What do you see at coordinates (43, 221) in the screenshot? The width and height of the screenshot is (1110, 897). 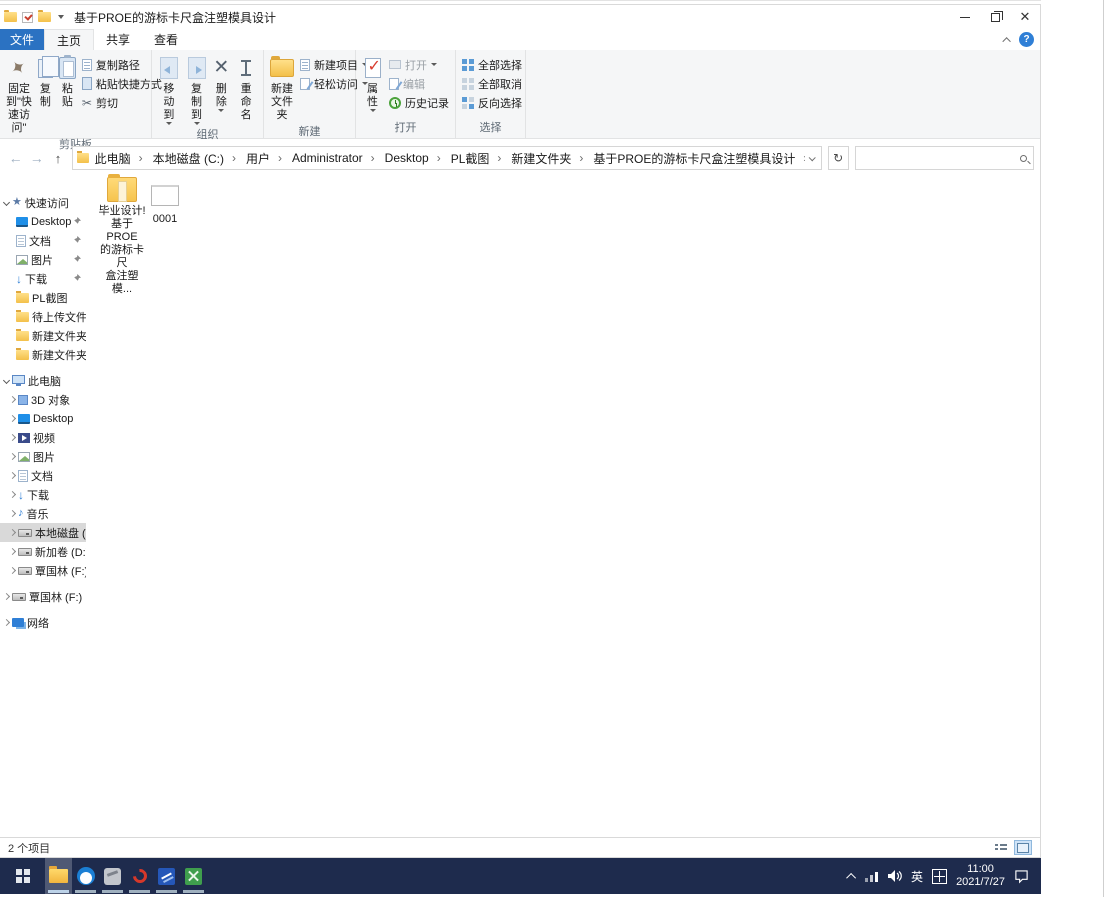 I see `sidebar-item-desktop-pinned: Desktop` at bounding box center [43, 221].